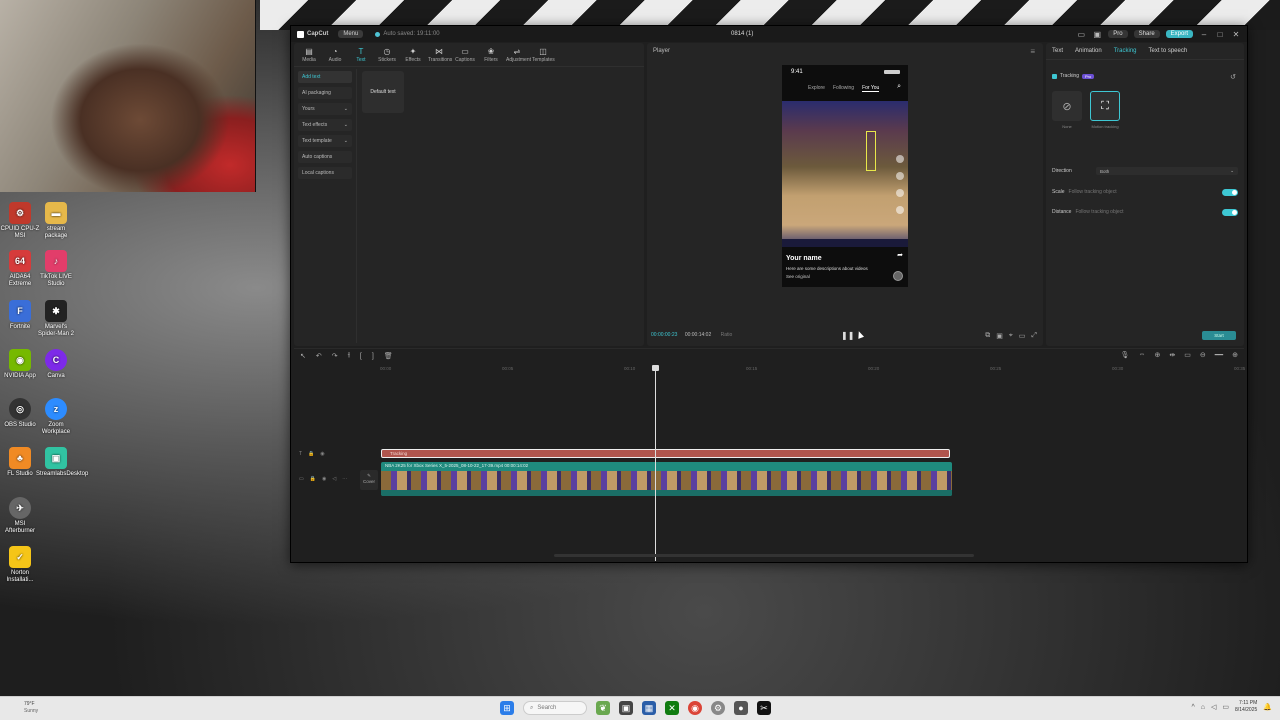 The height and width of the screenshot is (720, 1280). I want to click on chrome-icon: ◉, so click(695, 708).